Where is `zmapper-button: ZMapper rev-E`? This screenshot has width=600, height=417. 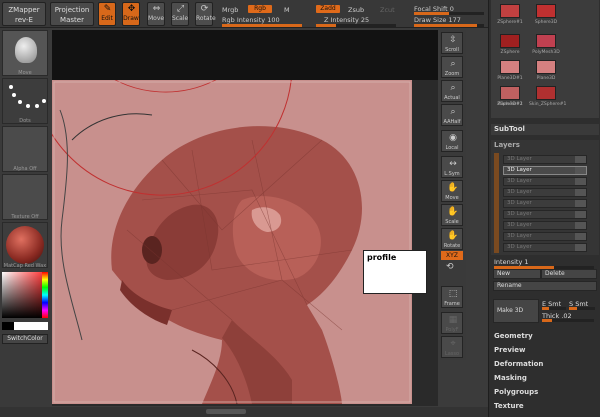 zmapper-button: ZMapper rev-E is located at coordinates (24, 14).